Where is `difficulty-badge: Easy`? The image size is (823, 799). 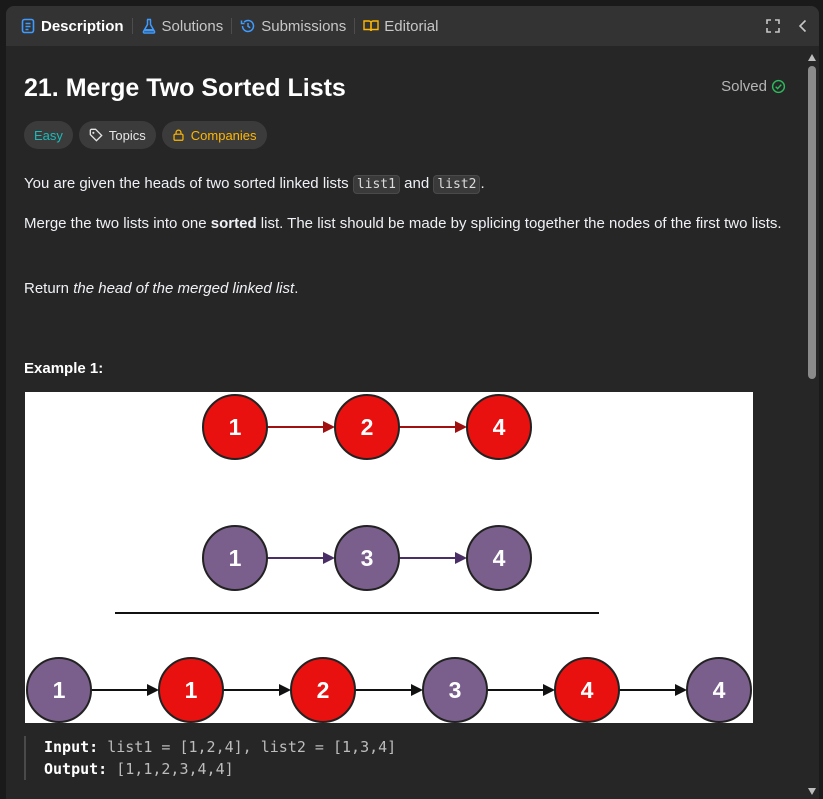
difficulty-badge: Easy is located at coordinates (48, 135).